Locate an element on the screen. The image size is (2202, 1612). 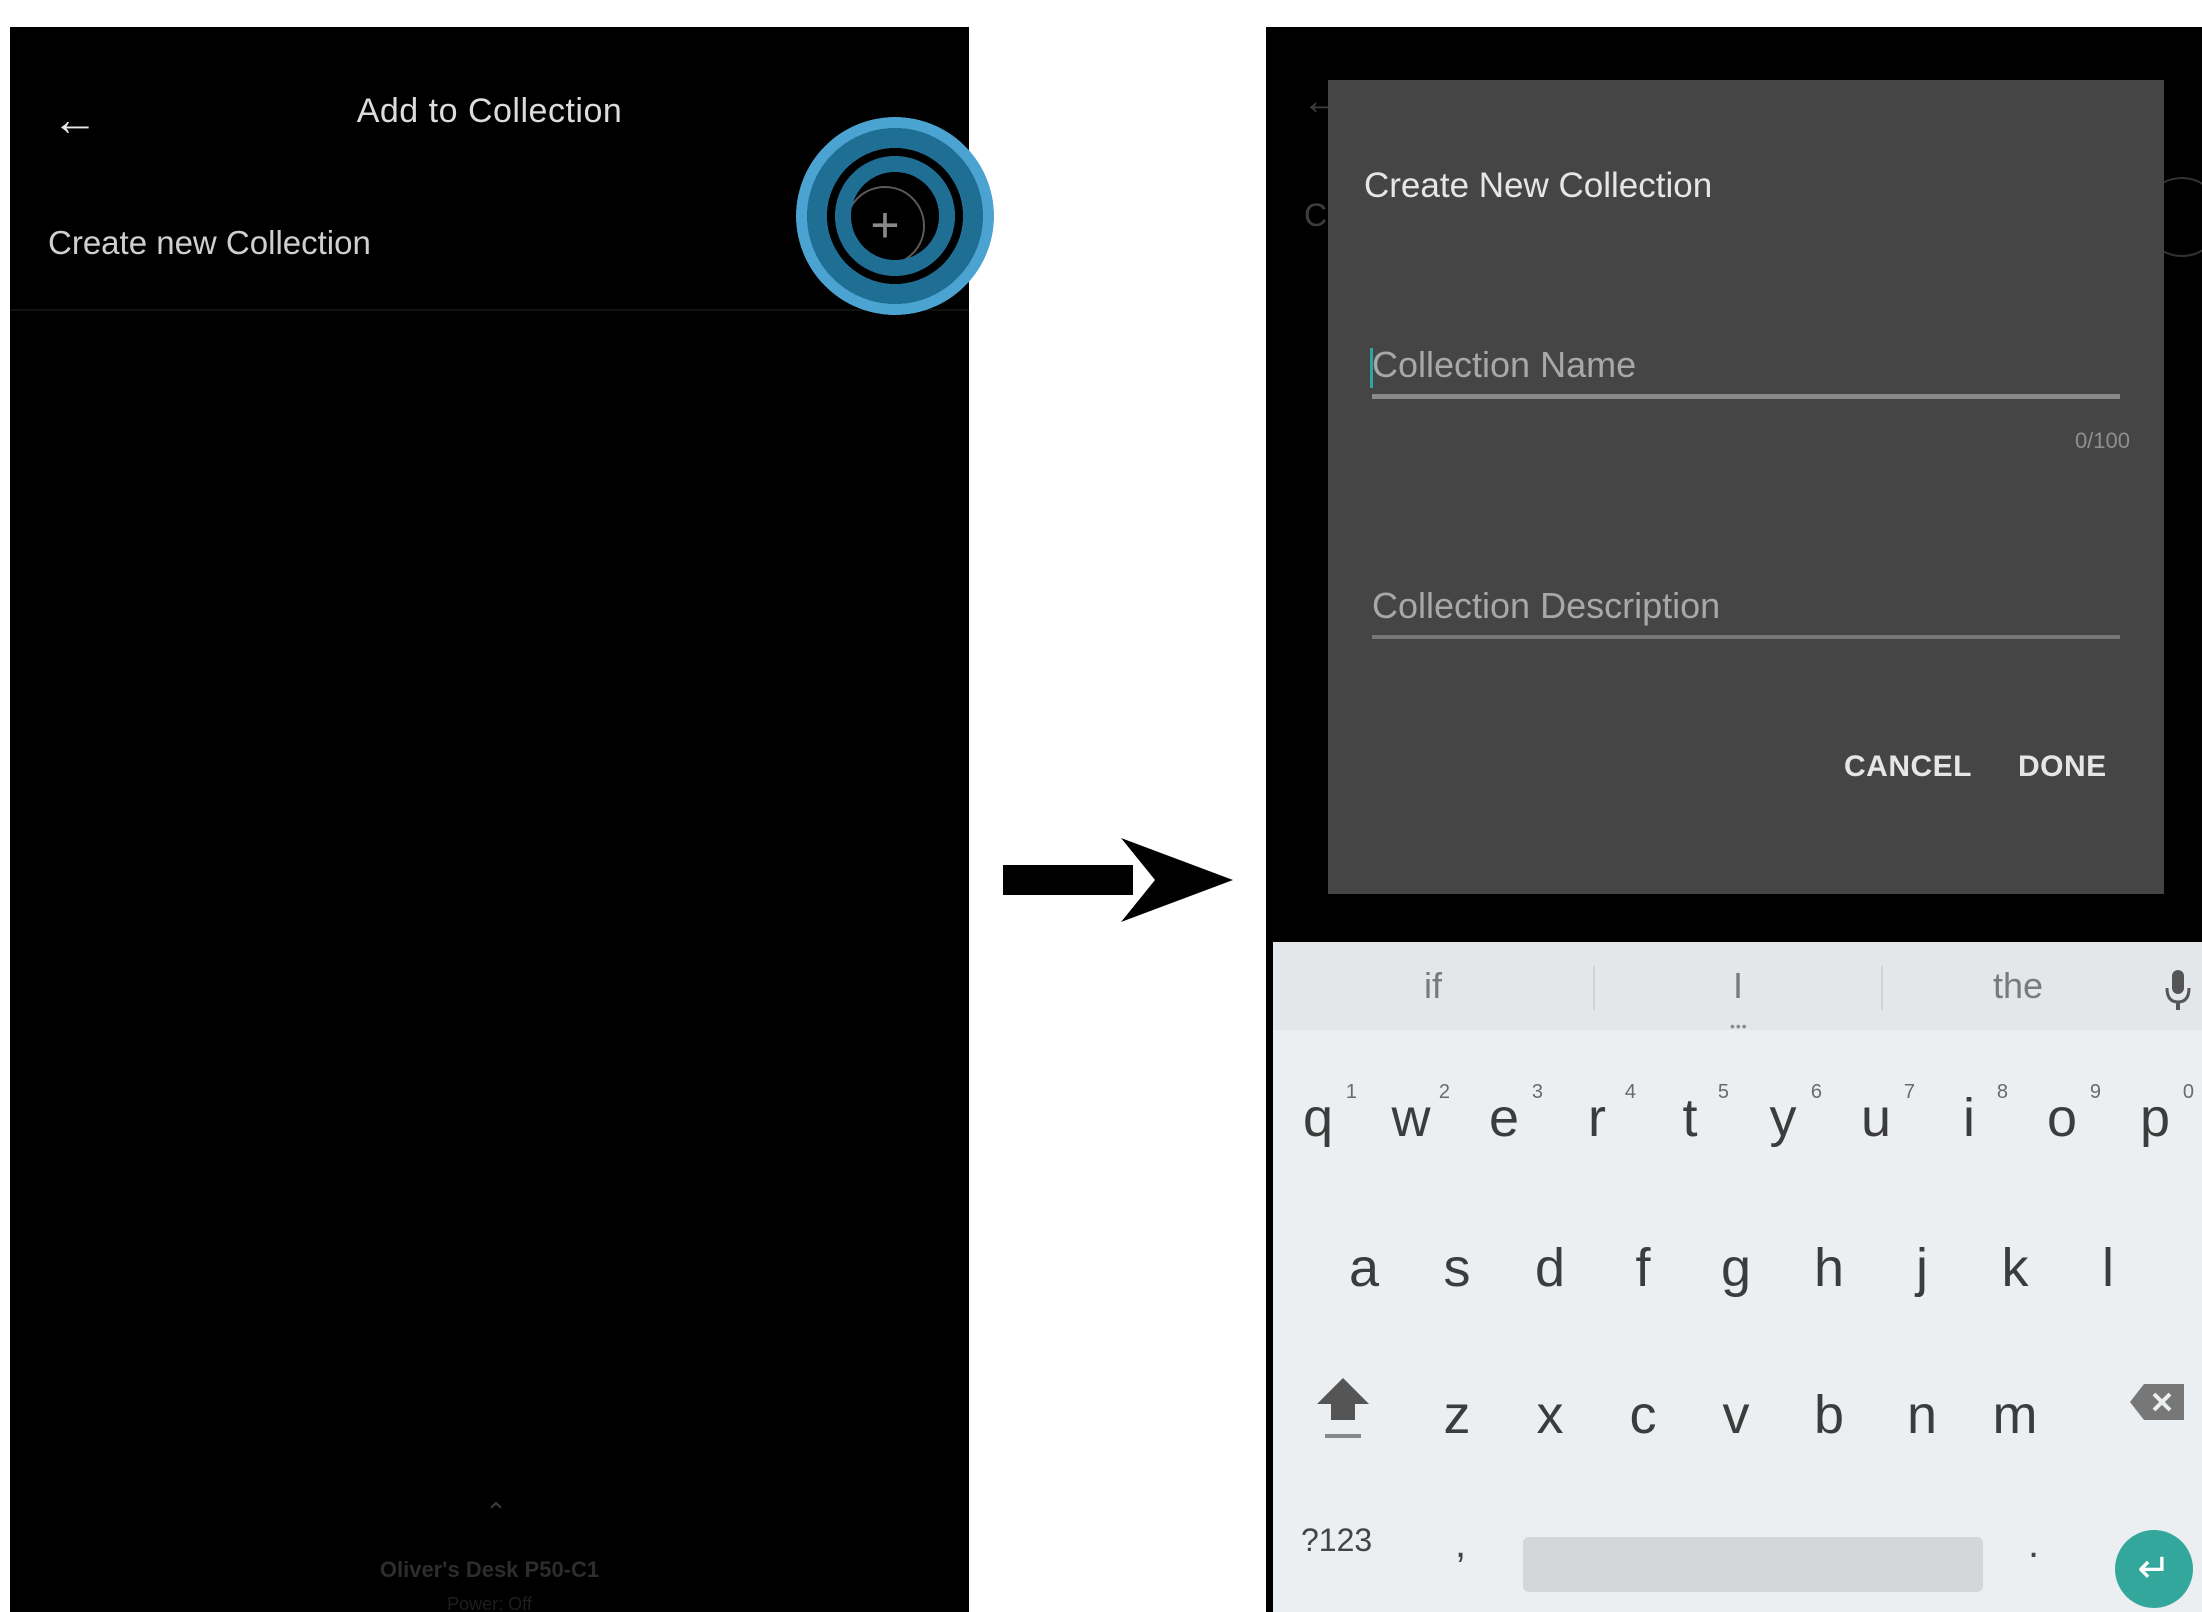
key-s: s is located at coordinates (1457, 1268).